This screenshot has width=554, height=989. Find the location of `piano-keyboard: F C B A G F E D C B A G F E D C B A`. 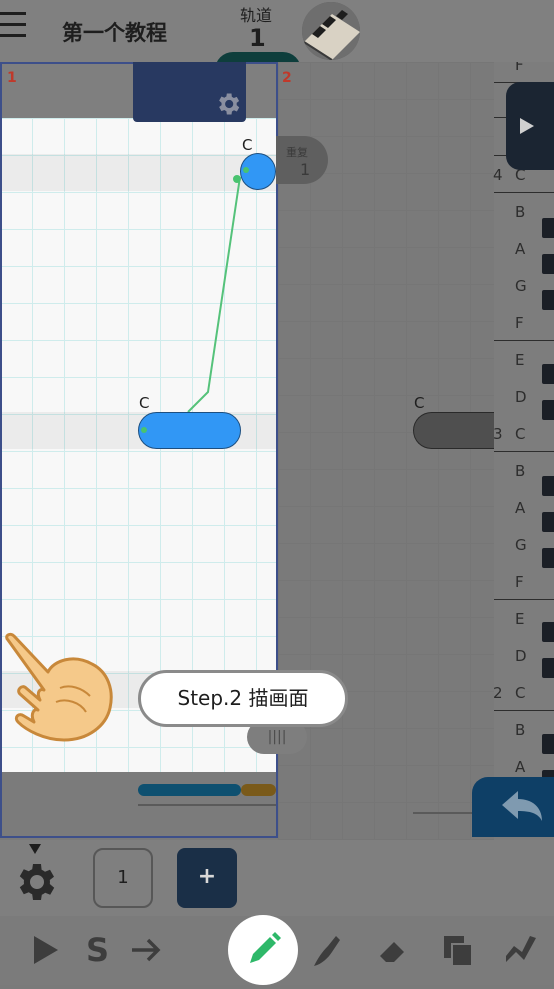

piano-keyboard: F C B A G F E D C B A G F E D C B A is located at coordinates (524, 451).